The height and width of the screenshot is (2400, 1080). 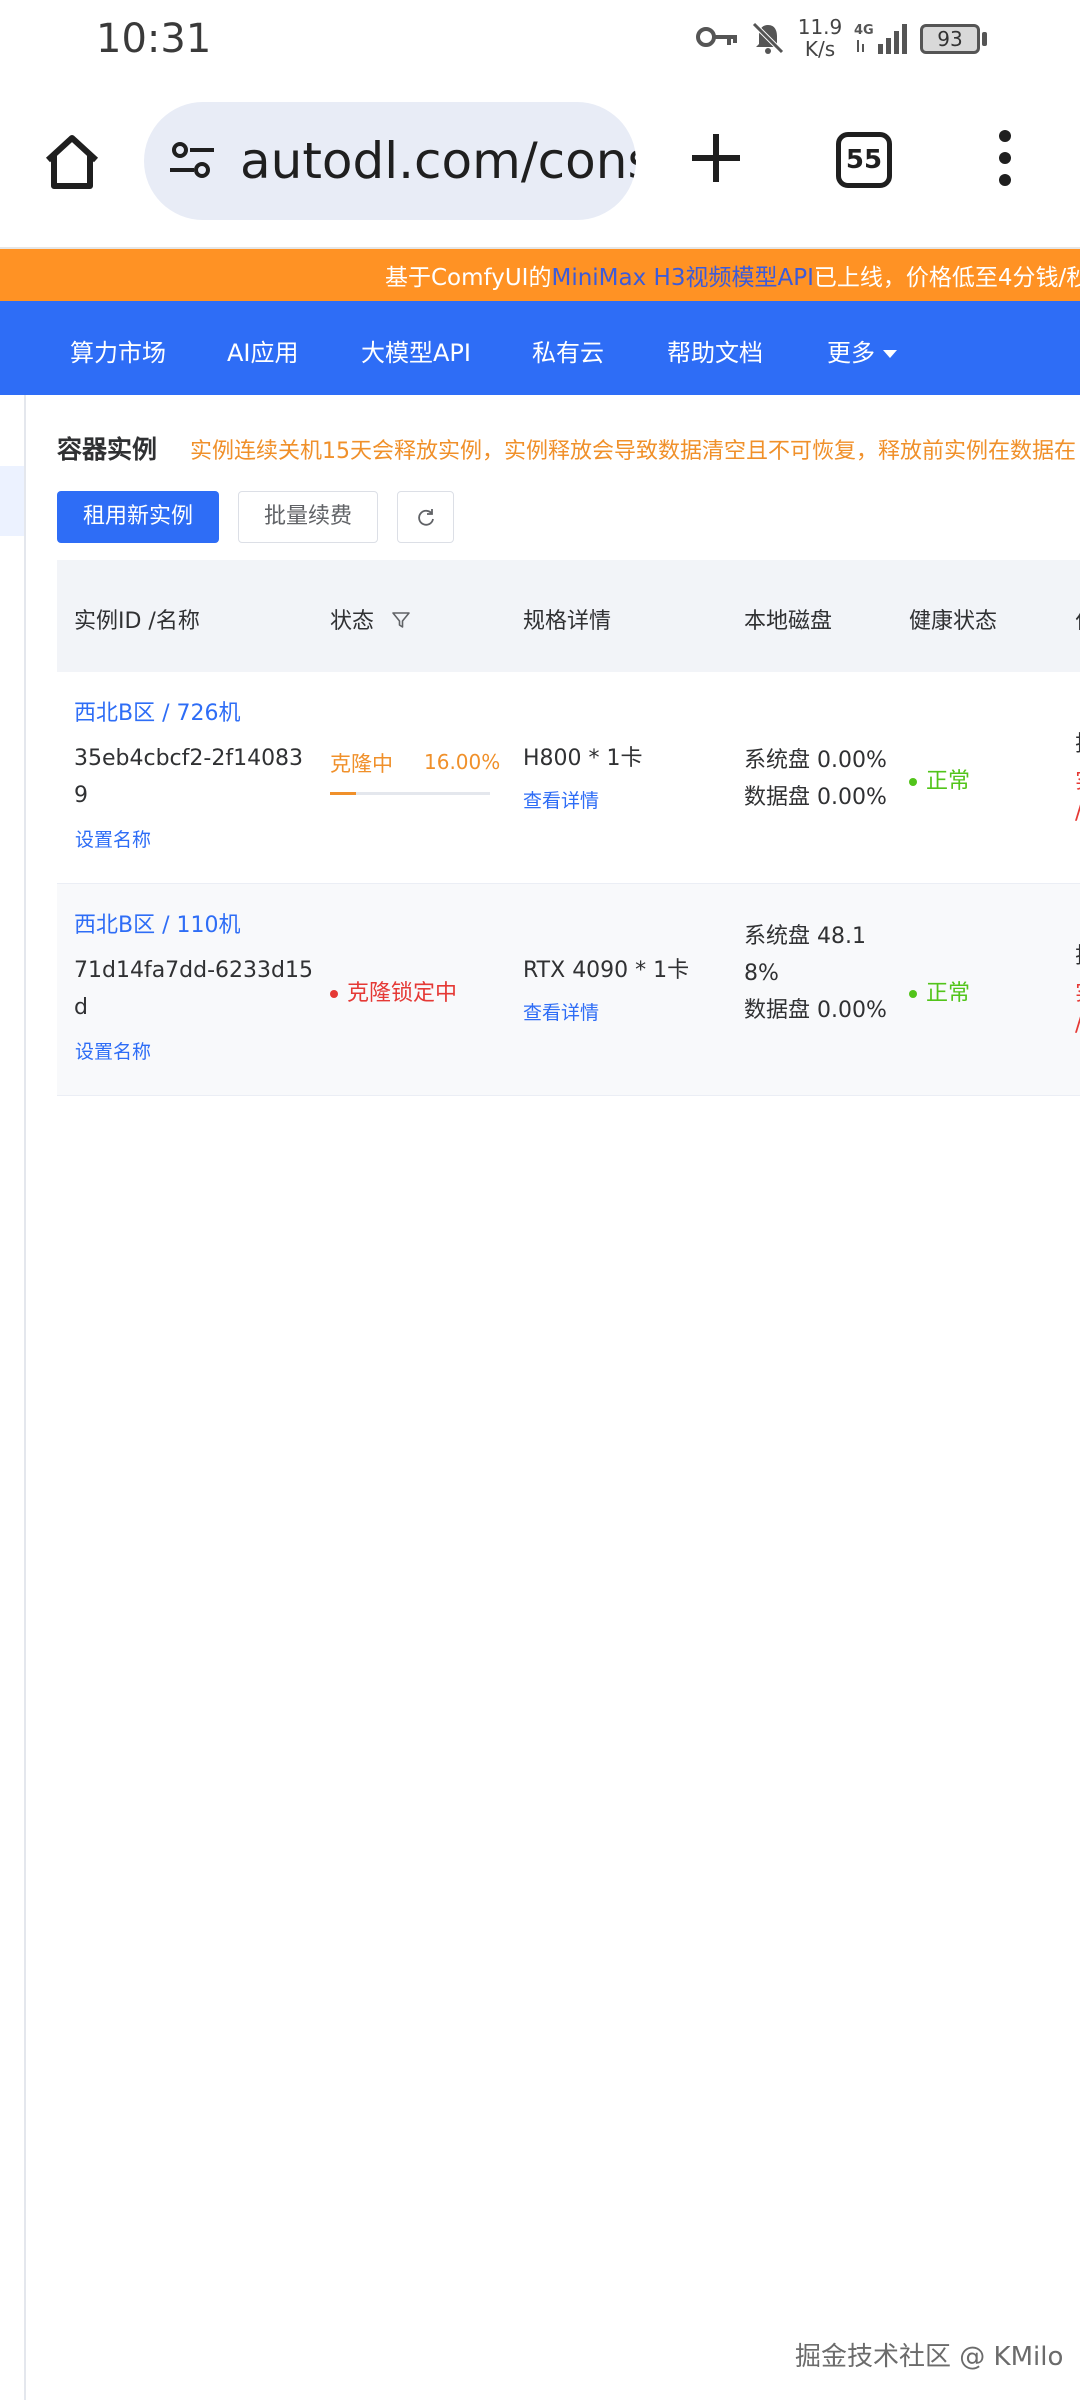 I want to click on tune-icon, so click(x=192, y=162).